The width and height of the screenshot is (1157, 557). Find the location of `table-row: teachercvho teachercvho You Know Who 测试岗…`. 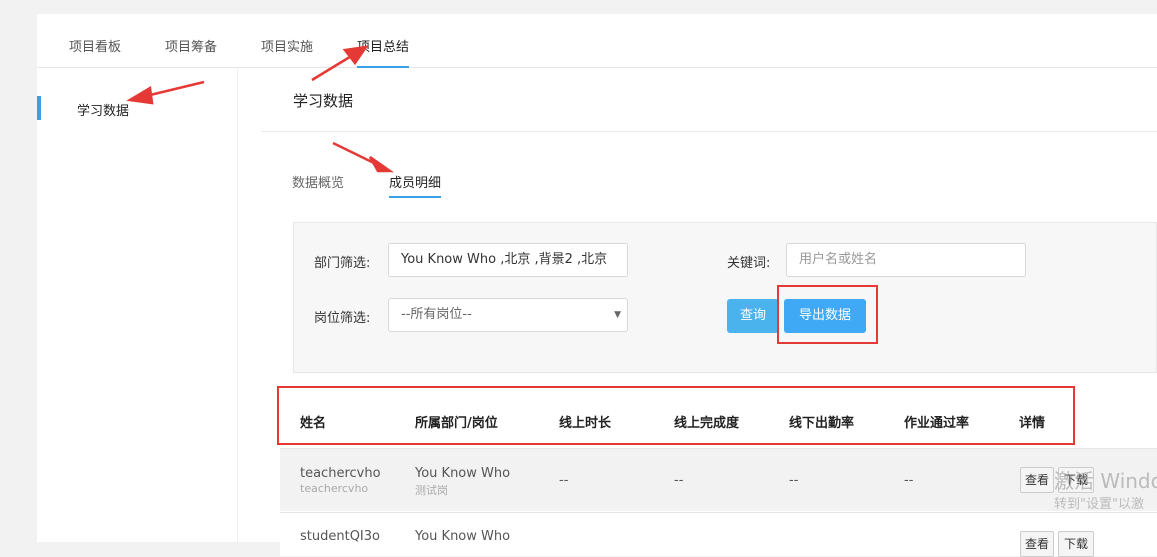

table-row: teachercvho teachercvho You Know Who 测试岗… is located at coordinates (718, 479).